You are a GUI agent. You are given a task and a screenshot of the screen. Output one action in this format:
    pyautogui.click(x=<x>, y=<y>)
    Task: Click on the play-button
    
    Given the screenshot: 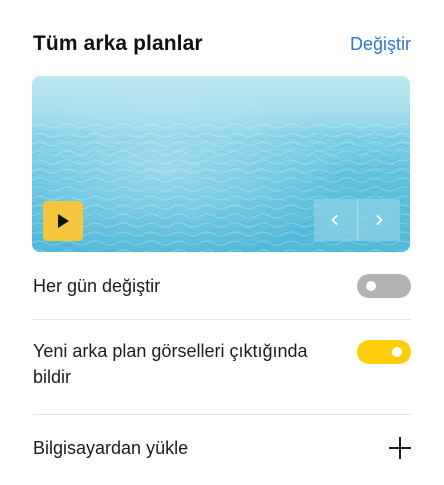 What is the action you would take?
    pyautogui.click(x=63, y=221)
    